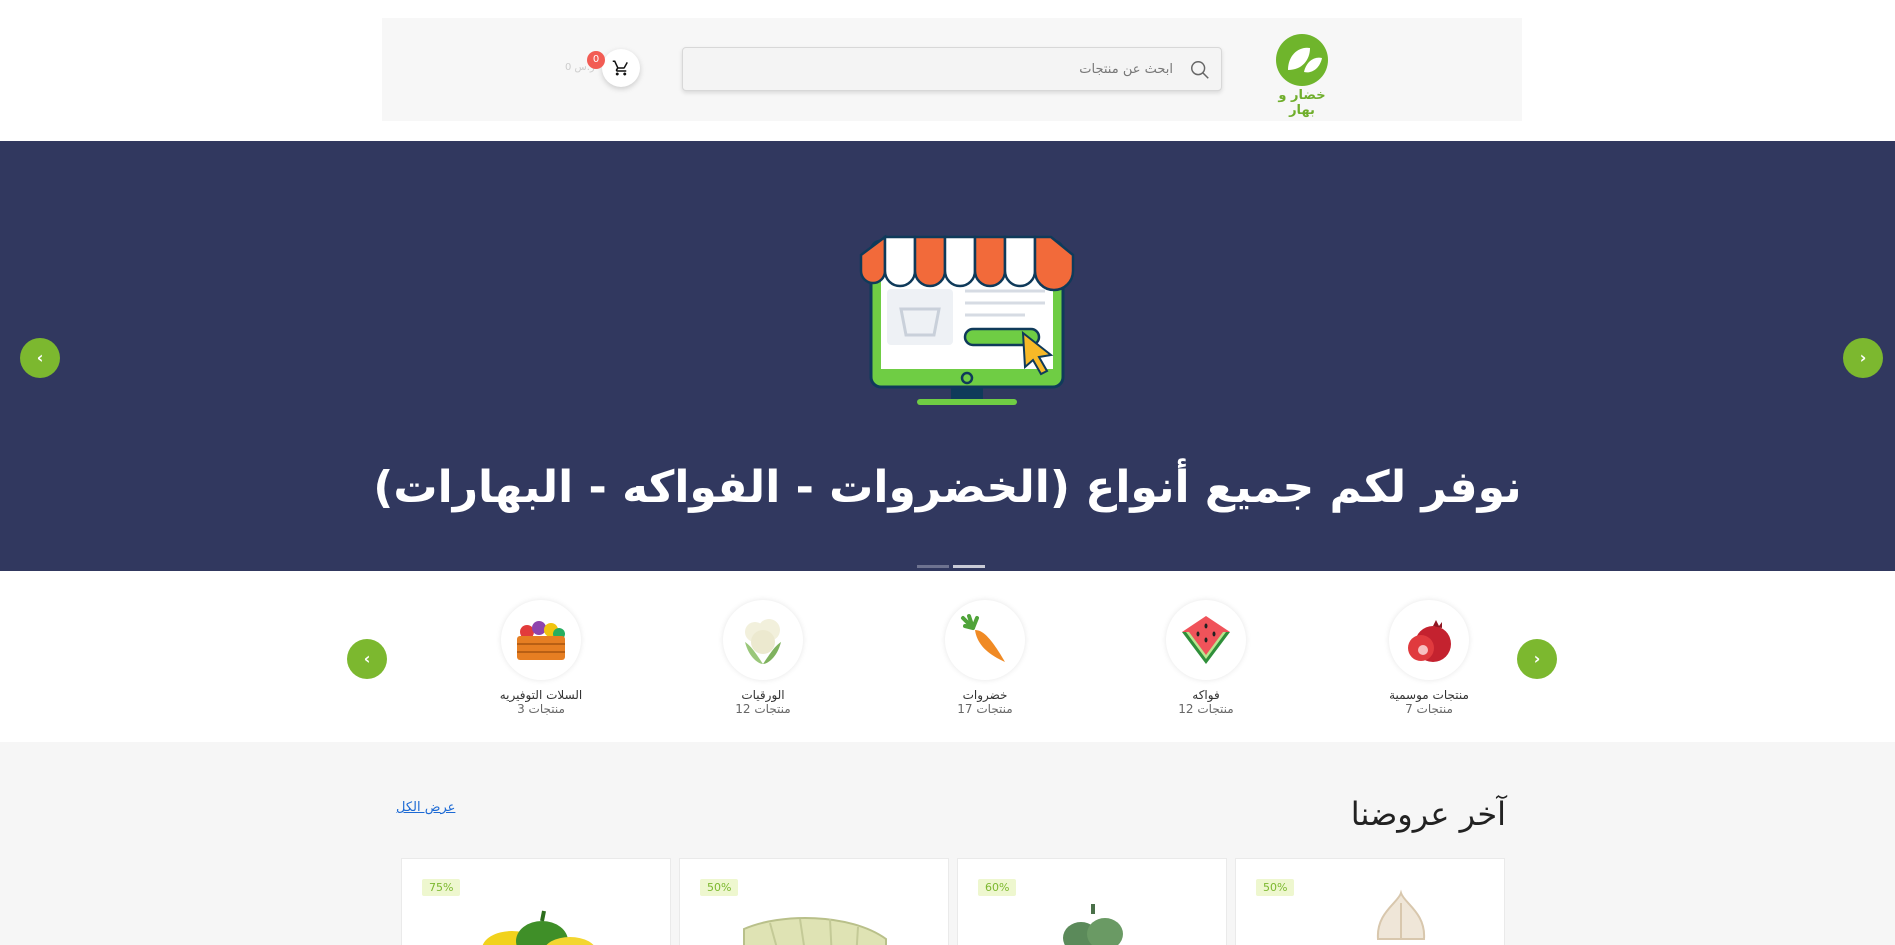 The width and height of the screenshot is (1895, 945). Describe the element at coordinates (441, 887) in the screenshot. I see `discount-badge: 75%` at that location.